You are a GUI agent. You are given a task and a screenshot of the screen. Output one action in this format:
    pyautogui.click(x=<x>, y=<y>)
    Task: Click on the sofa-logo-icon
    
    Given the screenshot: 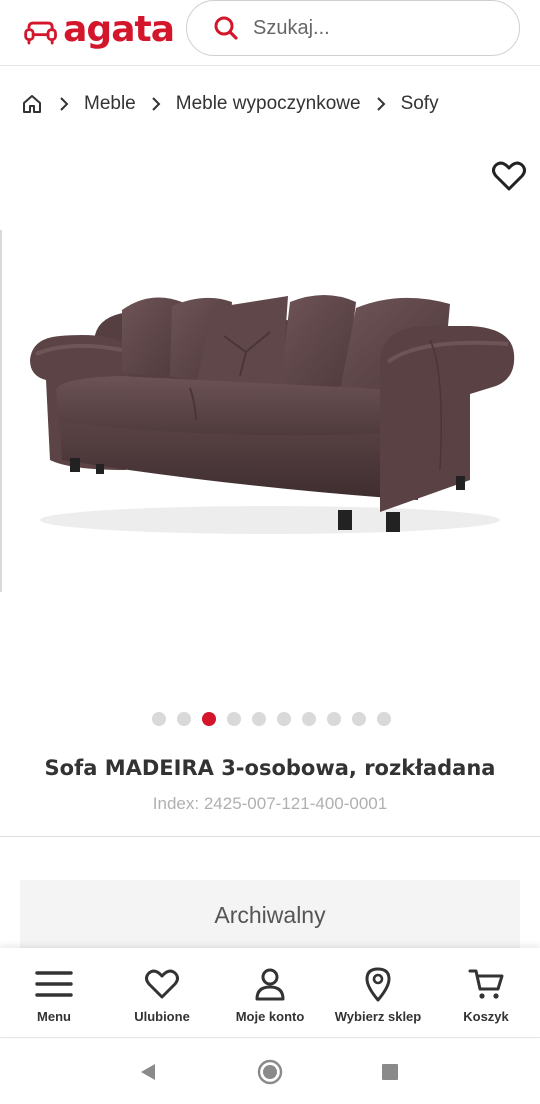 What is the action you would take?
    pyautogui.click(x=40, y=32)
    